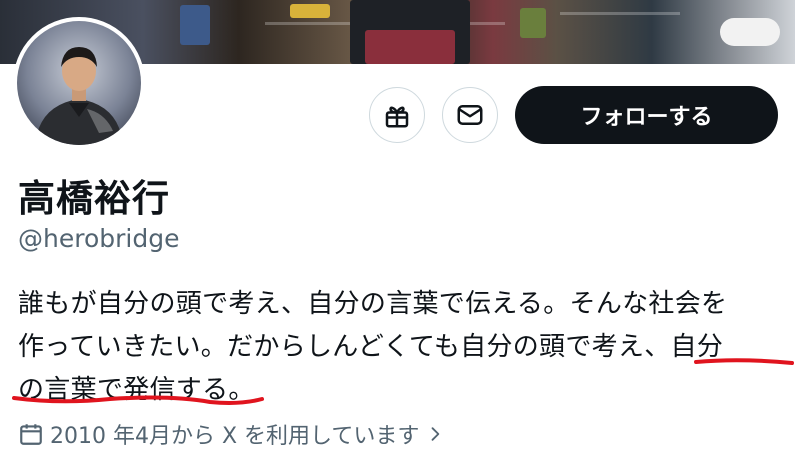 This screenshot has height=467, width=795. What do you see at coordinates (136, 390) in the screenshot?
I see `bio-line: の言葉で発信する。` at bounding box center [136, 390].